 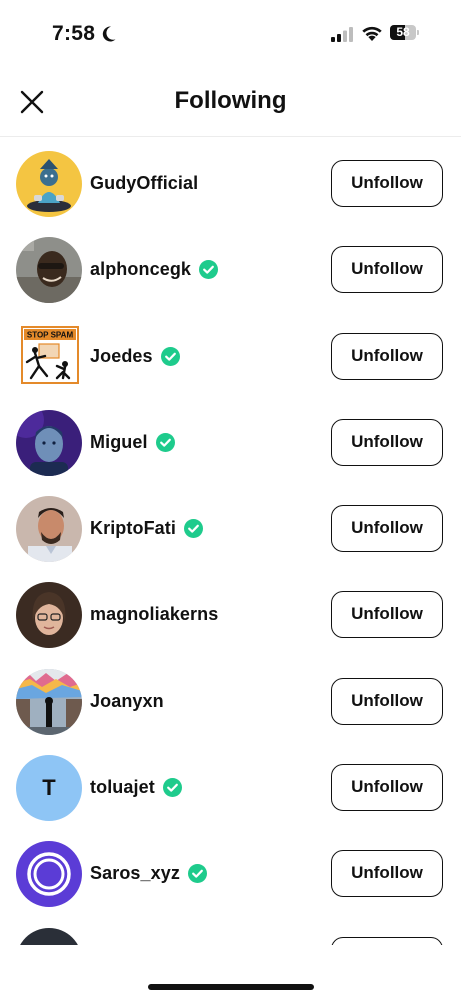 I want to click on list-item: Joanyxn Unfollow, so click(x=230, y=698).